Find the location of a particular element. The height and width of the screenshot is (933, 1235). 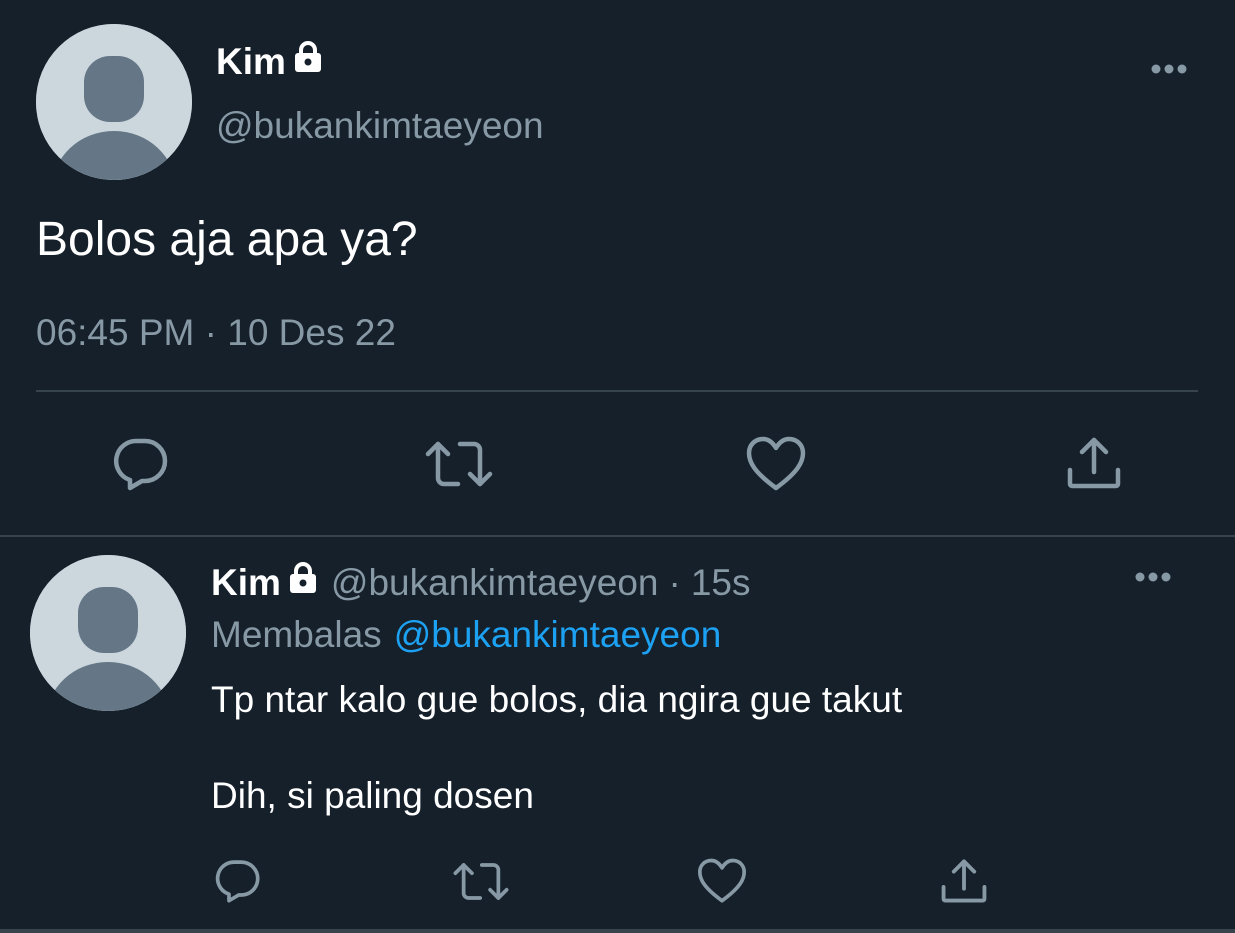

tweet-text: Bolos aja apa ya? is located at coordinates (227, 239).